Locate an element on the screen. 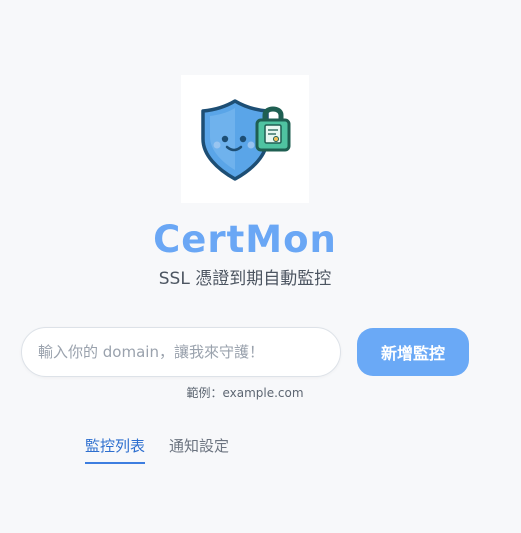  app-logo is located at coordinates (245, 139).